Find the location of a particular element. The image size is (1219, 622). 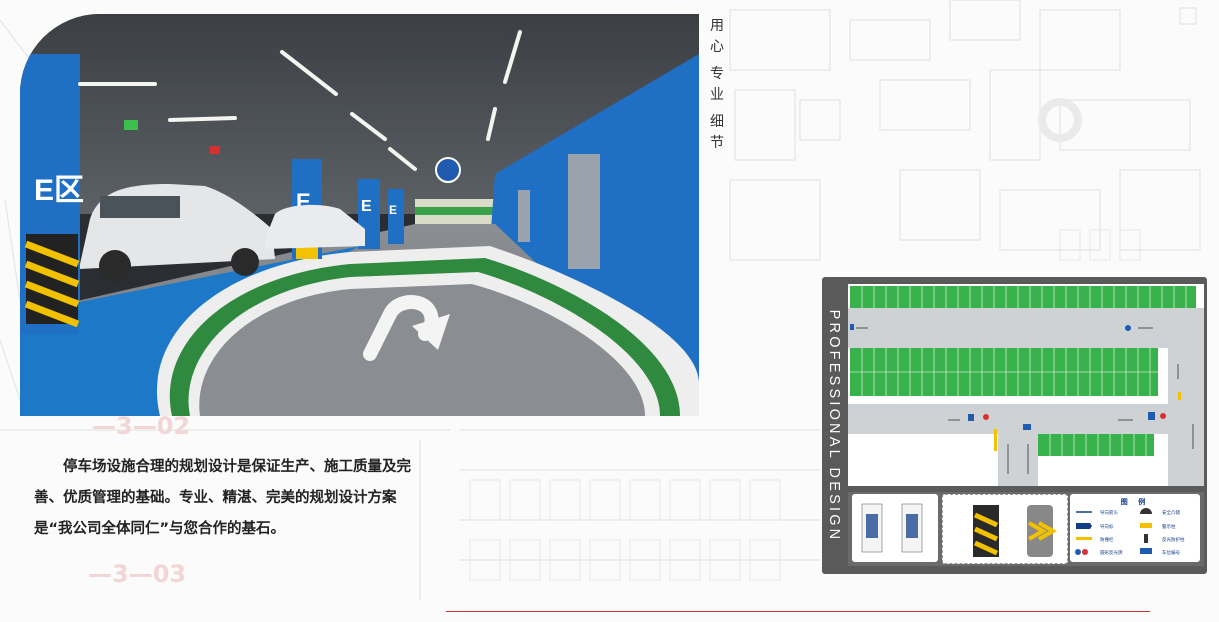

legend-label: 圆形反光牌 is located at coordinates (1111, 553).